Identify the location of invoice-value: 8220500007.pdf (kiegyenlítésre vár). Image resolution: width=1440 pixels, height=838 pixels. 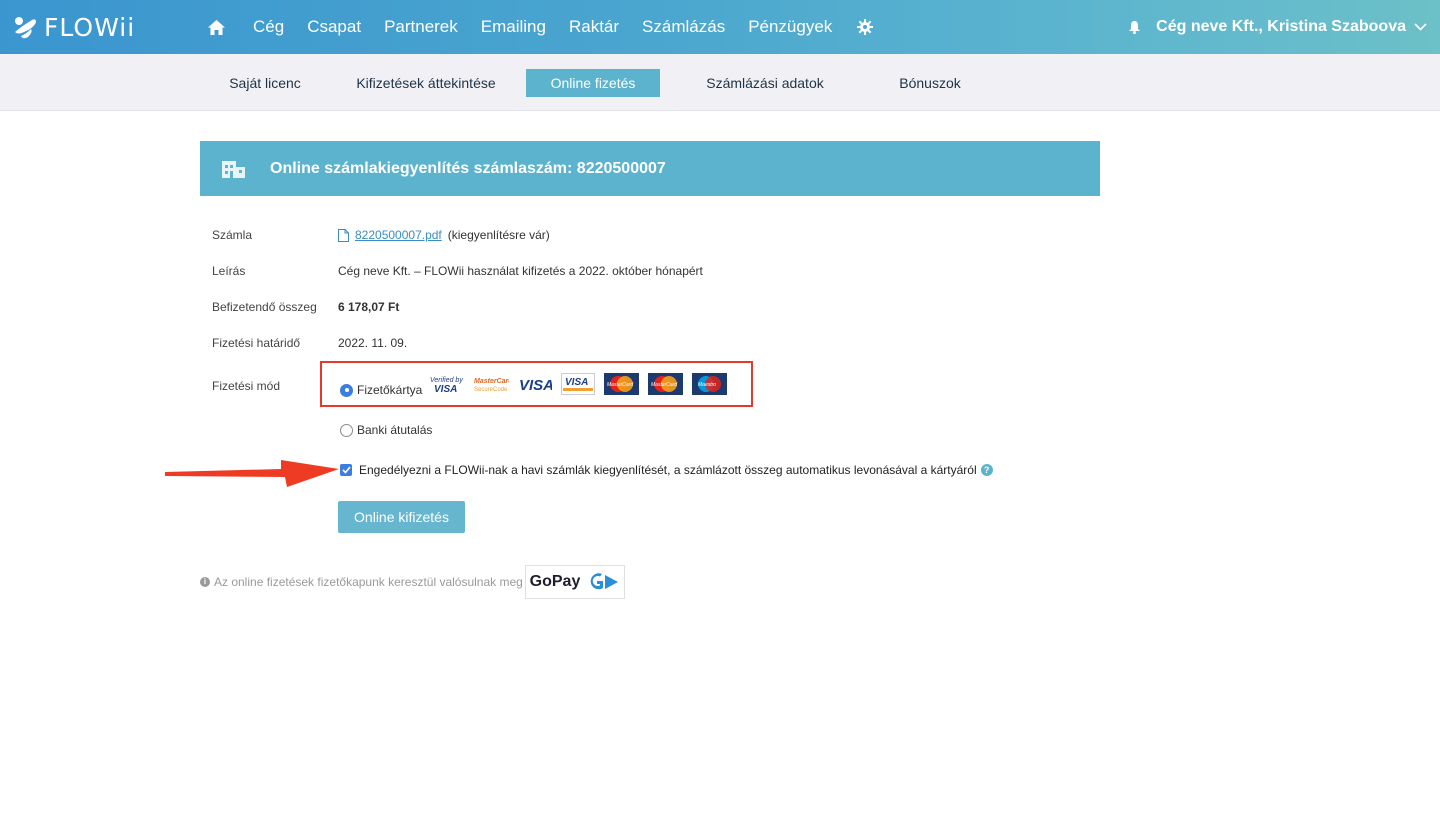
(444, 235).